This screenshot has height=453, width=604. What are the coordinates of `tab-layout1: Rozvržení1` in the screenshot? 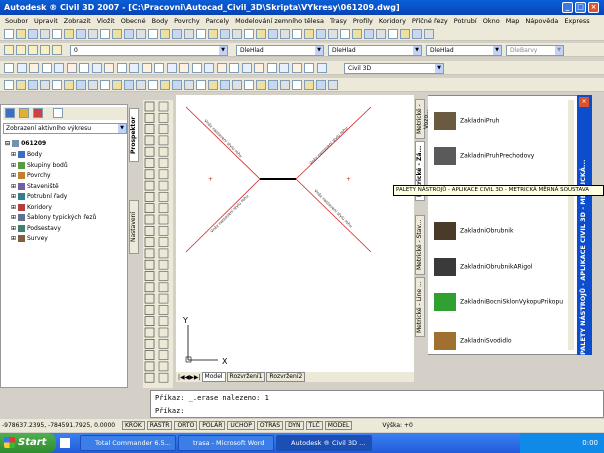 It's located at (246, 377).